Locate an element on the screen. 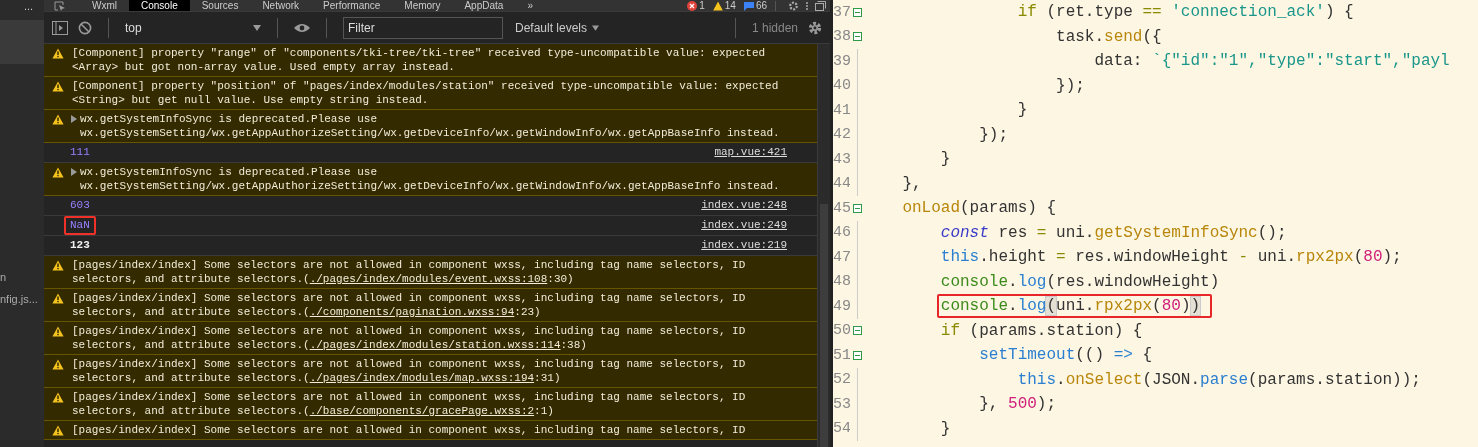 The height and width of the screenshot is (447, 1478). line-number: 48 is located at coordinates (841, 282).